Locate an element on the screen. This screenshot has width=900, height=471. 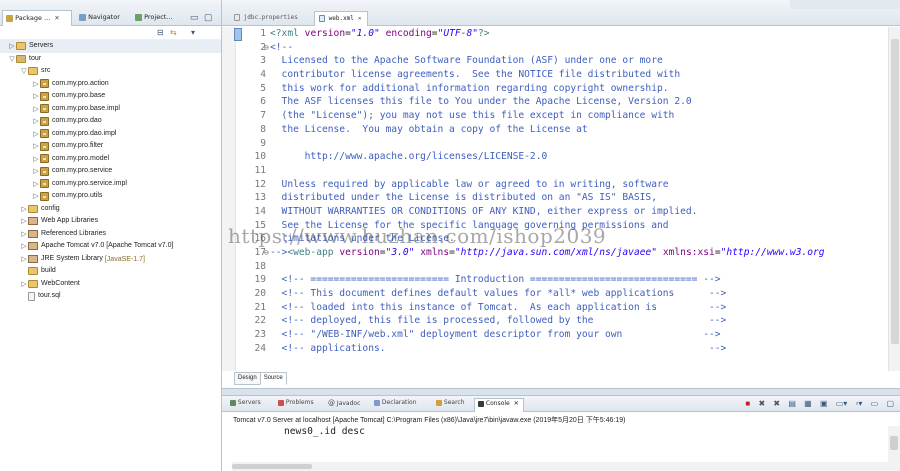
tree-item: ▷ config is located at coordinates (110, 209).